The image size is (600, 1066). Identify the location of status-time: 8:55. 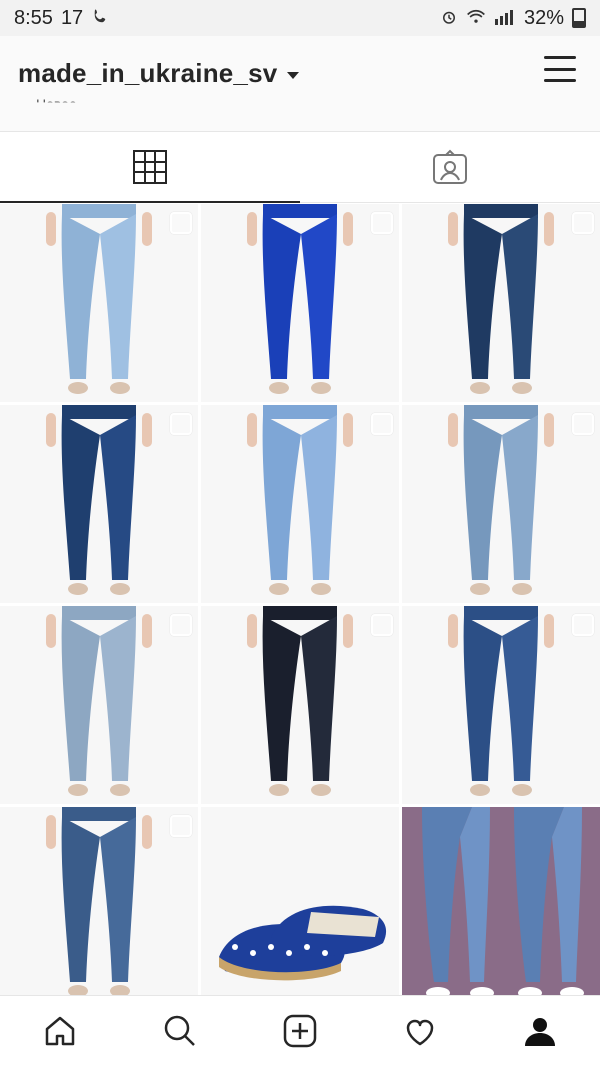
(33, 17).